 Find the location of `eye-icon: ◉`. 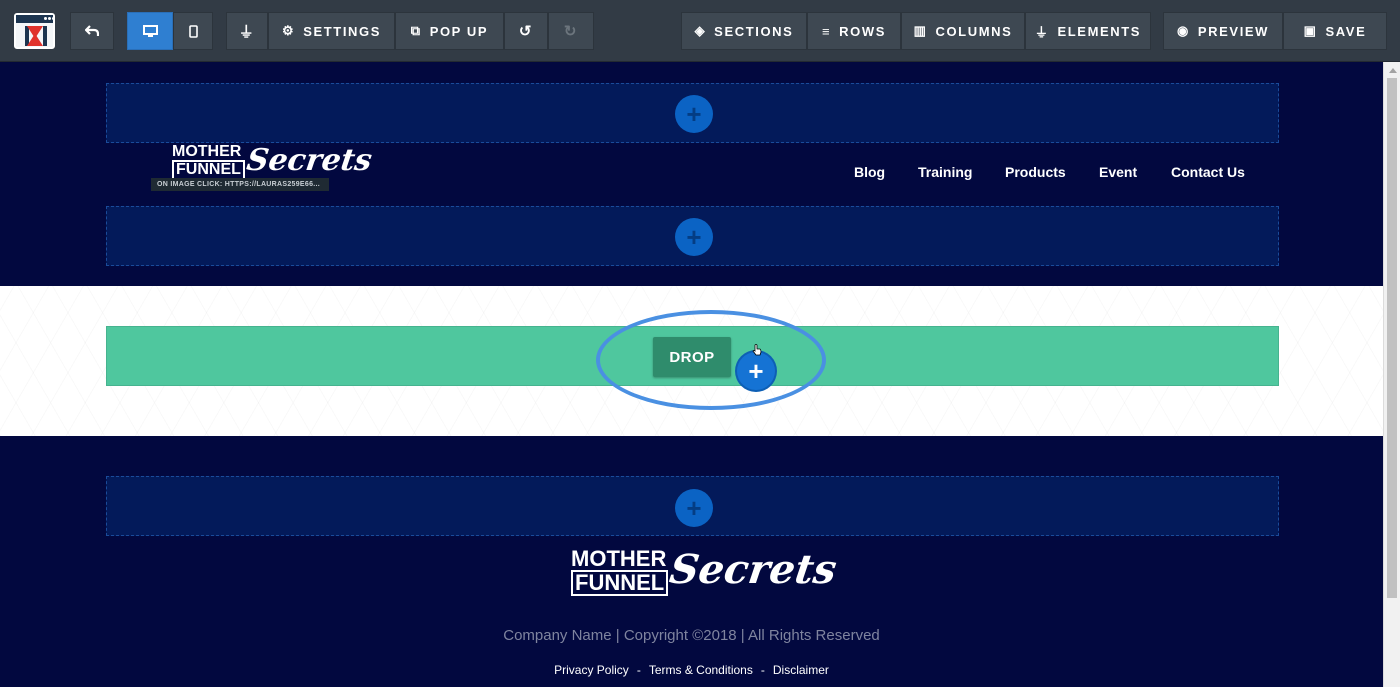

eye-icon: ◉ is located at coordinates (1183, 30).